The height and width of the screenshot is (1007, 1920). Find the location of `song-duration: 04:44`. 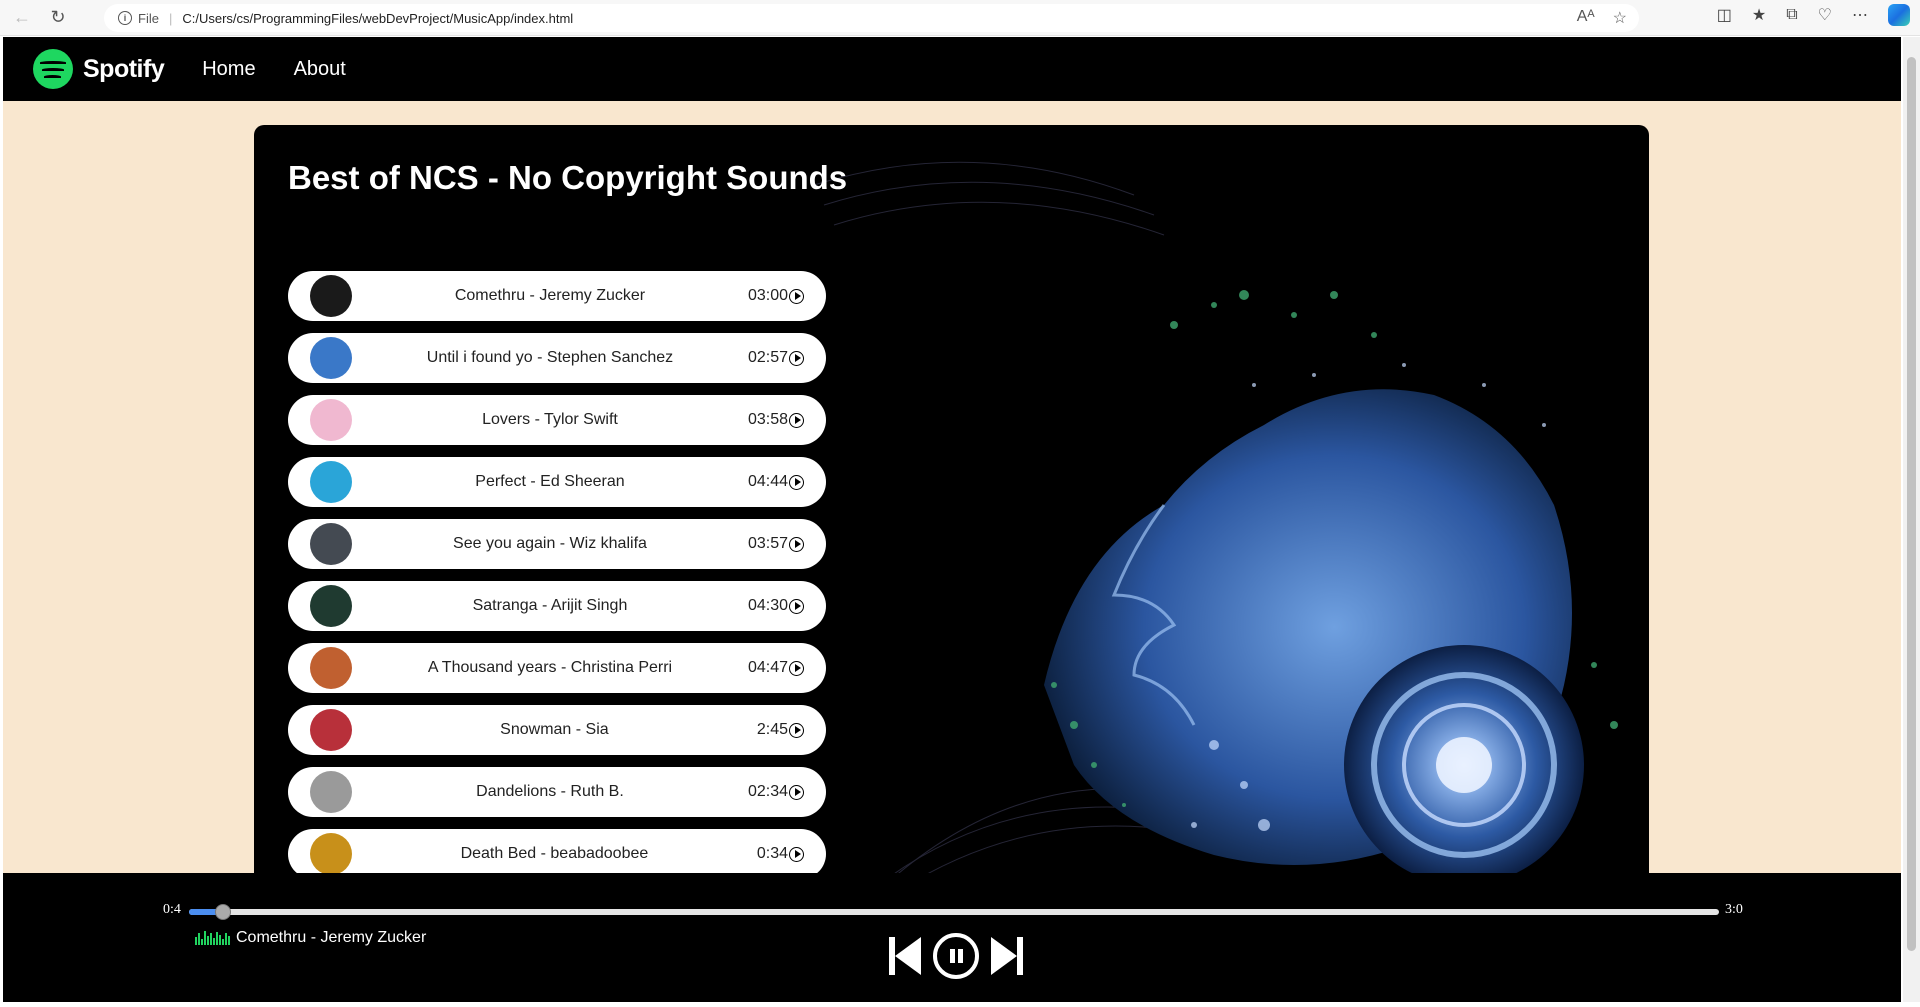

song-duration: 04:44 is located at coordinates (776, 482).